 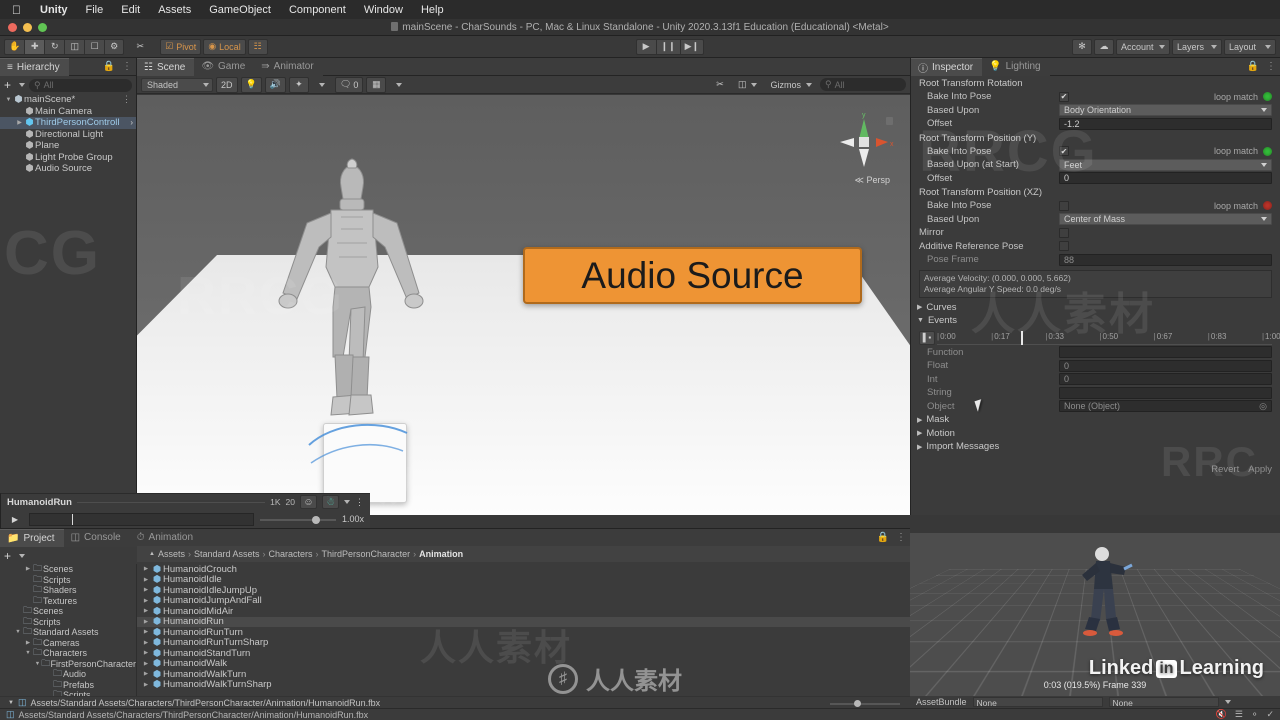 What do you see at coordinates (1108, 337) in the screenshot?
I see `events-timeline-track: 0:00 0:17 0:33 0:50 0:67 0:83 1:00` at bounding box center [1108, 337].